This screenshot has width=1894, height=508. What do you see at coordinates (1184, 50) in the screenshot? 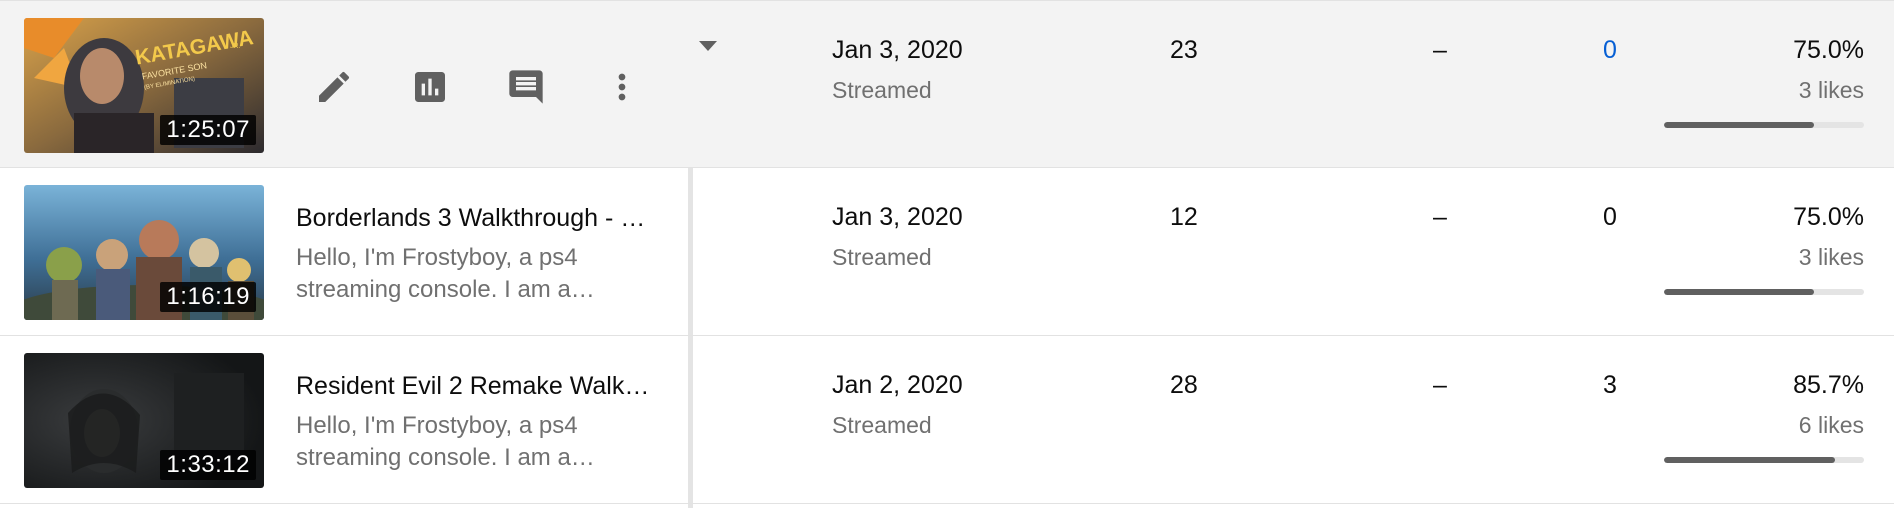
I see `video-views: 23` at bounding box center [1184, 50].